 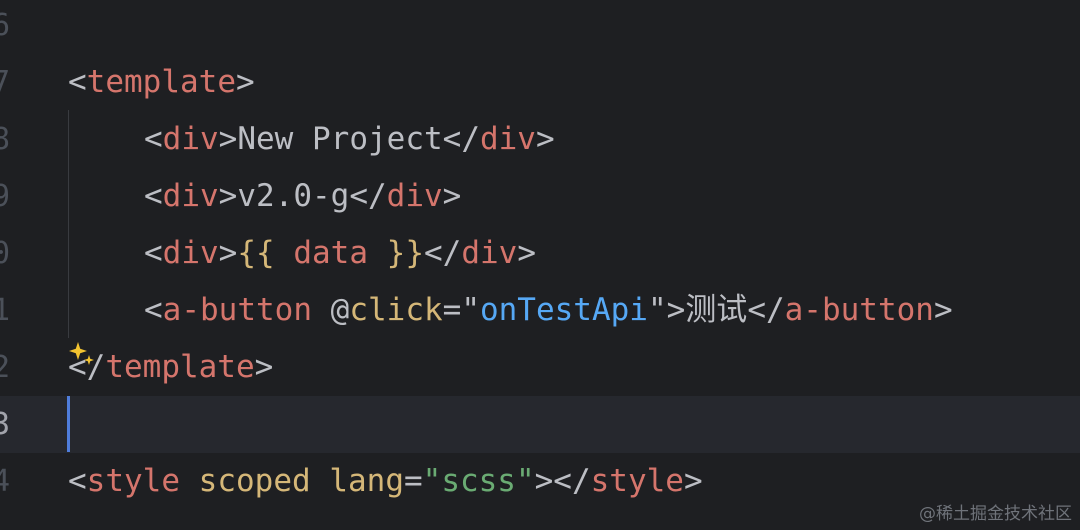 I want to click on token-string-js: onTestApi, so click(x=563, y=310).